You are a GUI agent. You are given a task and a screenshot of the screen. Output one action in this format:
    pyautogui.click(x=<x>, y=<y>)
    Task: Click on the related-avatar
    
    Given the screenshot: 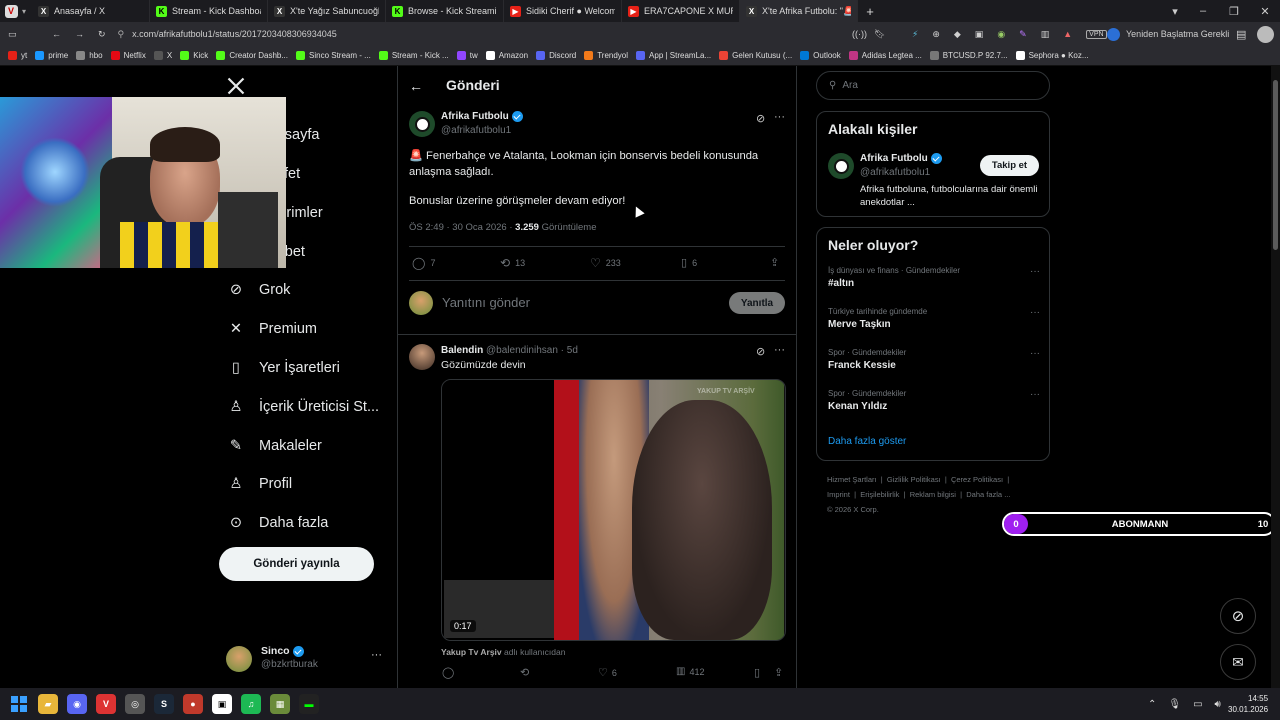 What is the action you would take?
    pyautogui.click(x=841, y=166)
    